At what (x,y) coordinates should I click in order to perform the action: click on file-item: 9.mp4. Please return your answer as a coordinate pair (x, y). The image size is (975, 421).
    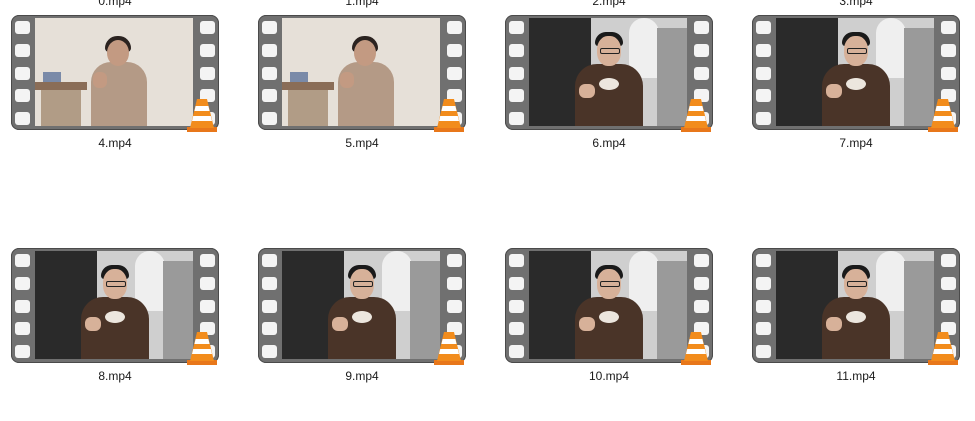
    Looking at the image, I should click on (362, 323).